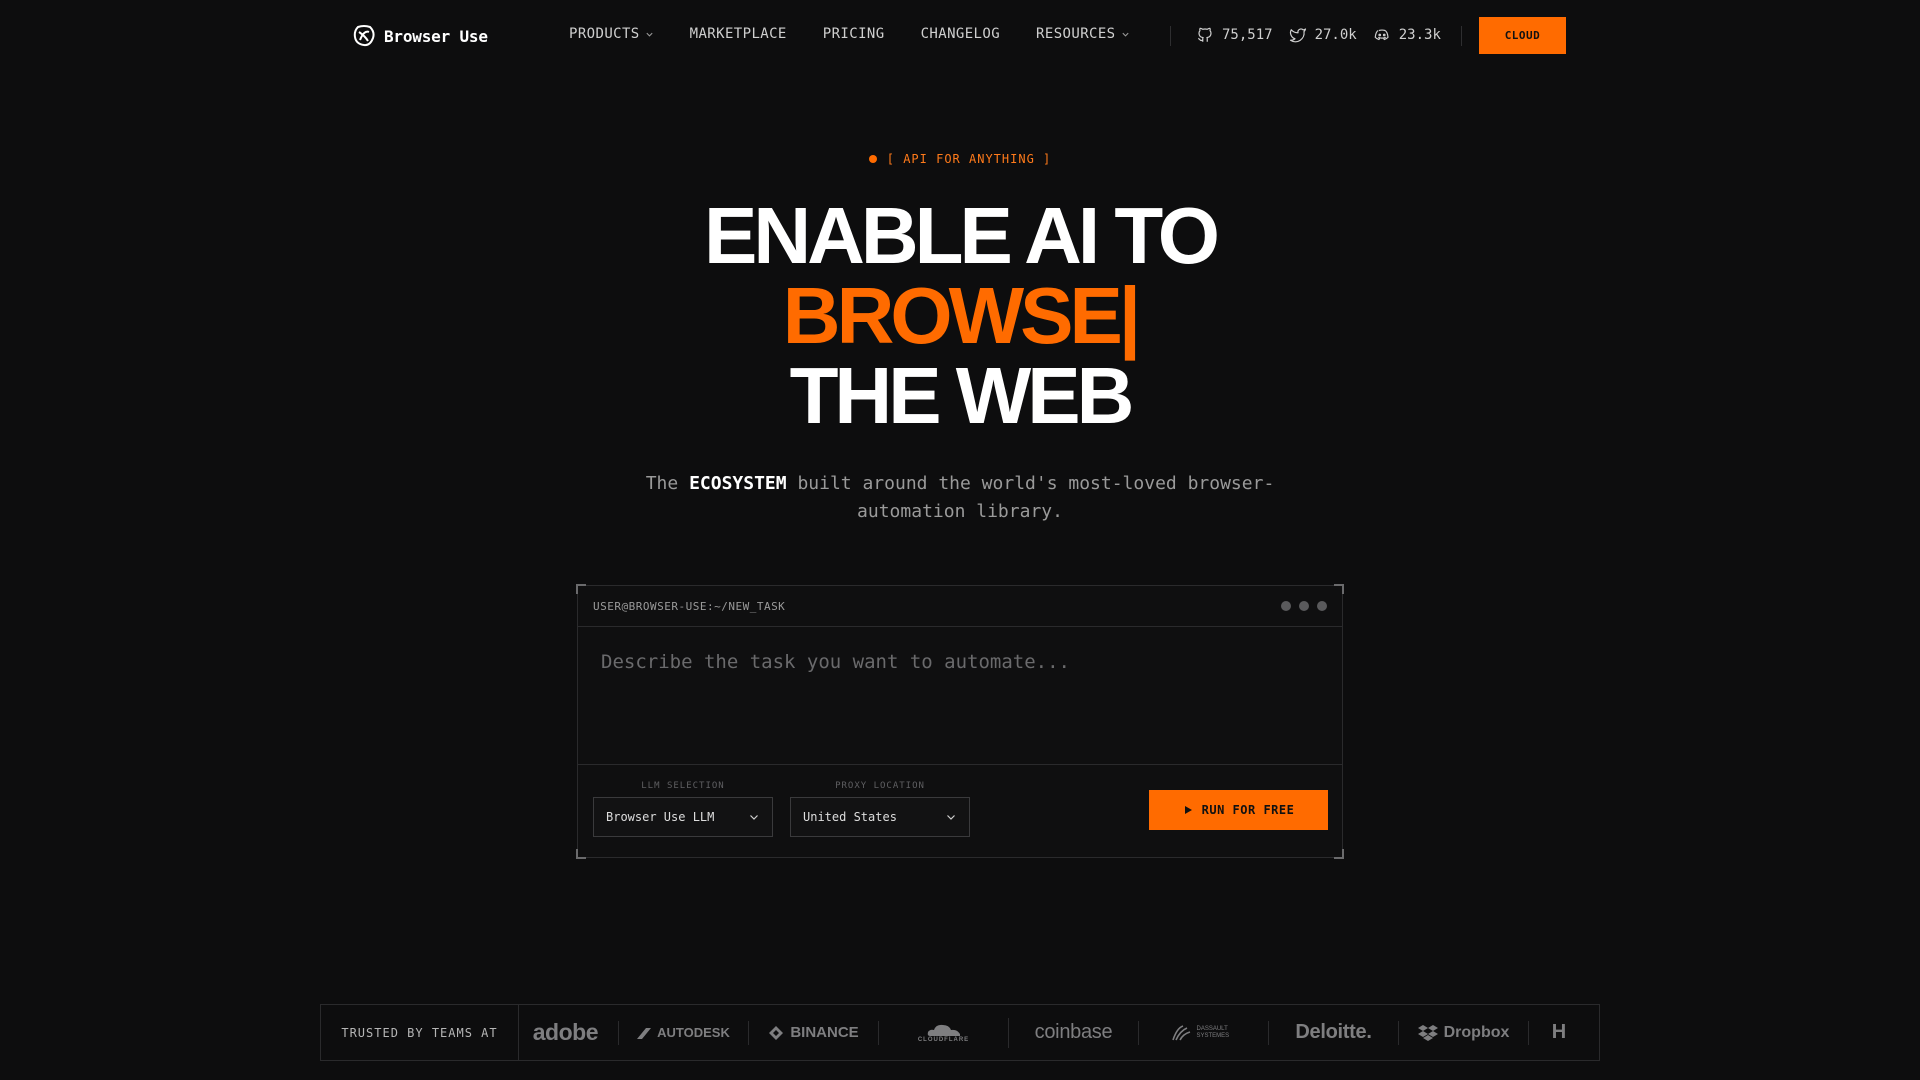 The image size is (1920, 1080). I want to click on llm-selection-label: LLM SELECTION, so click(683, 786).